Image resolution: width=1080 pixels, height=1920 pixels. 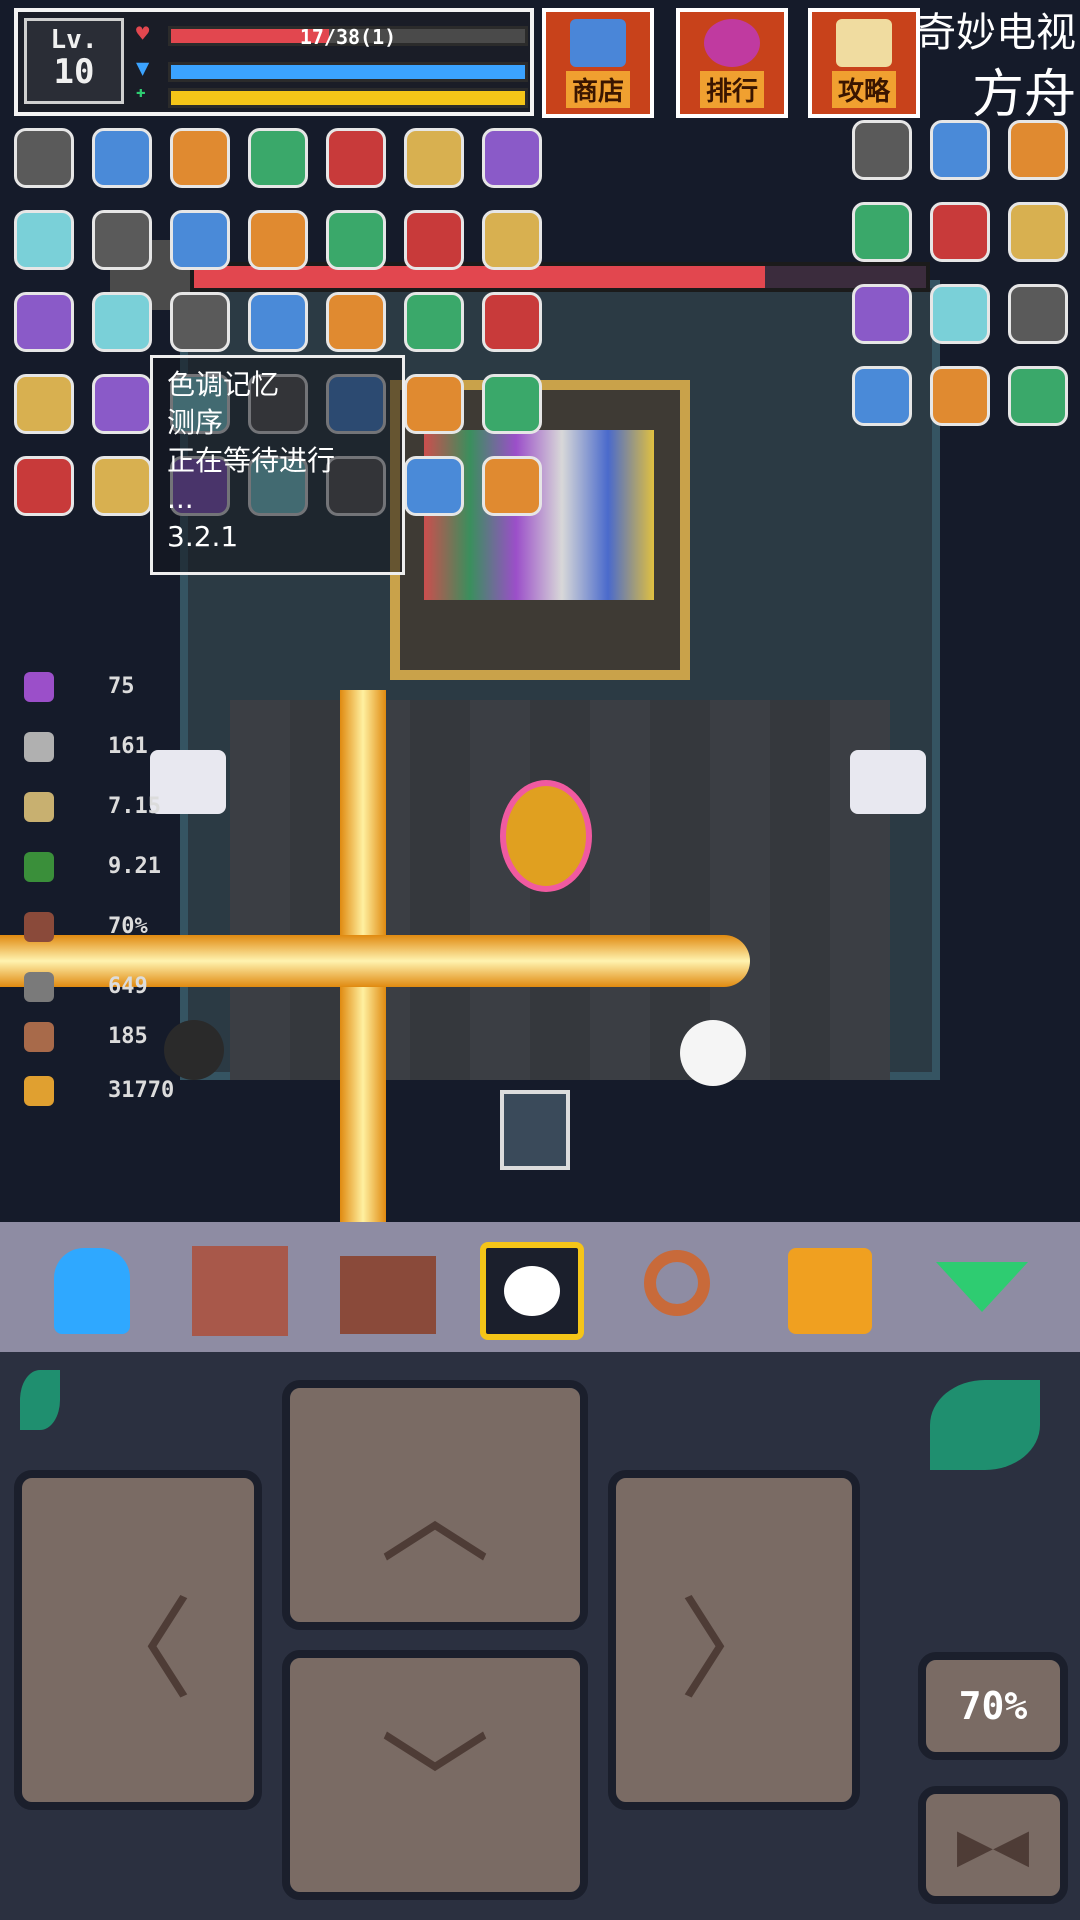 I want to click on mana-bar-fill, so click(x=348, y=72).